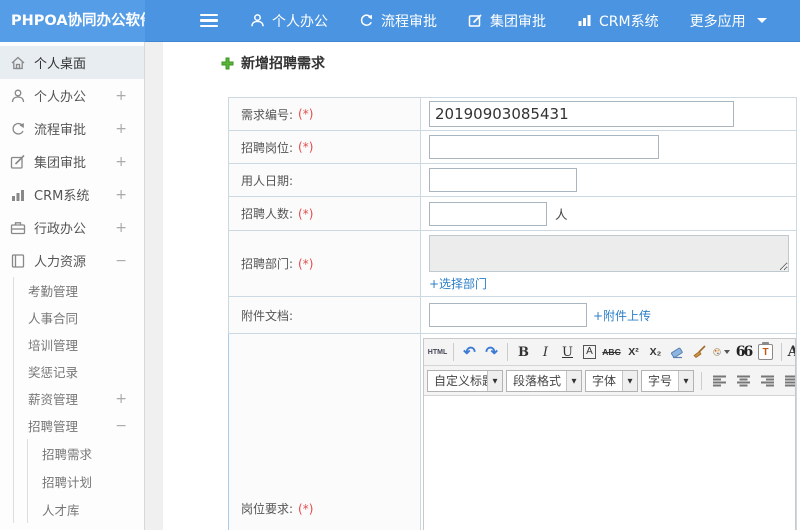  Describe the element at coordinates (609, 253) in the screenshot. I see `department-textarea` at that location.